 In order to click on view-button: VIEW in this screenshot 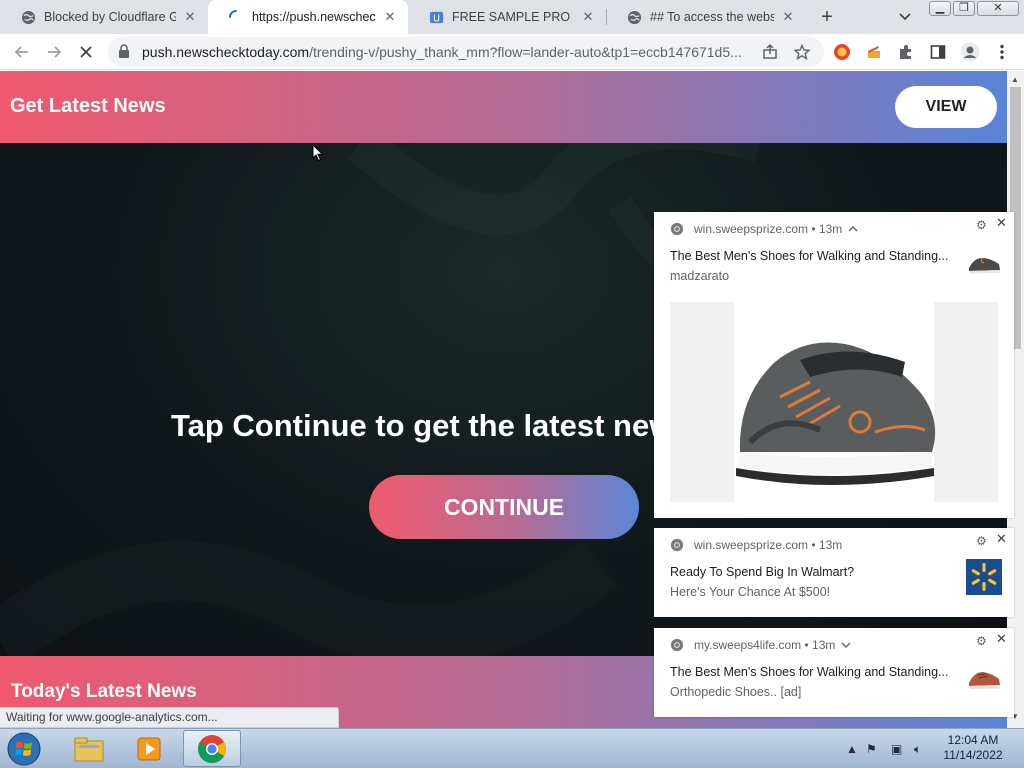, I will do `click(946, 107)`.